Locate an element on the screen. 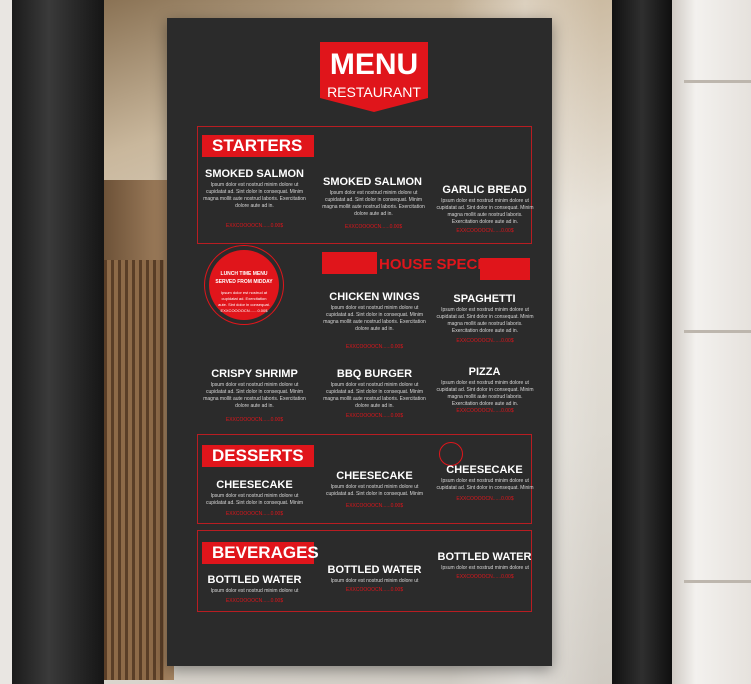  starters-item-title: GARLIC BREAD is located at coordinates (484, 190).